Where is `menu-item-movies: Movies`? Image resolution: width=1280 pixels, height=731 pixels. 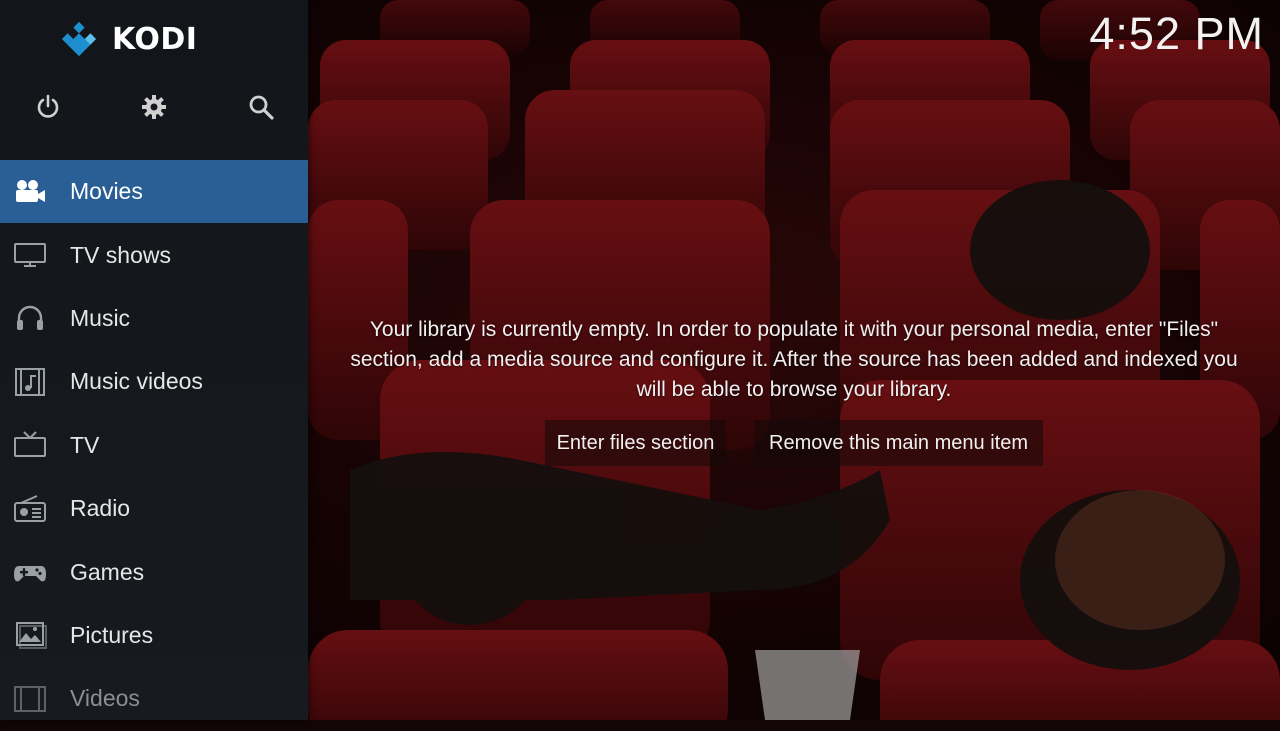 menu-item-movies: Movies is located at coordinates (154, 192).